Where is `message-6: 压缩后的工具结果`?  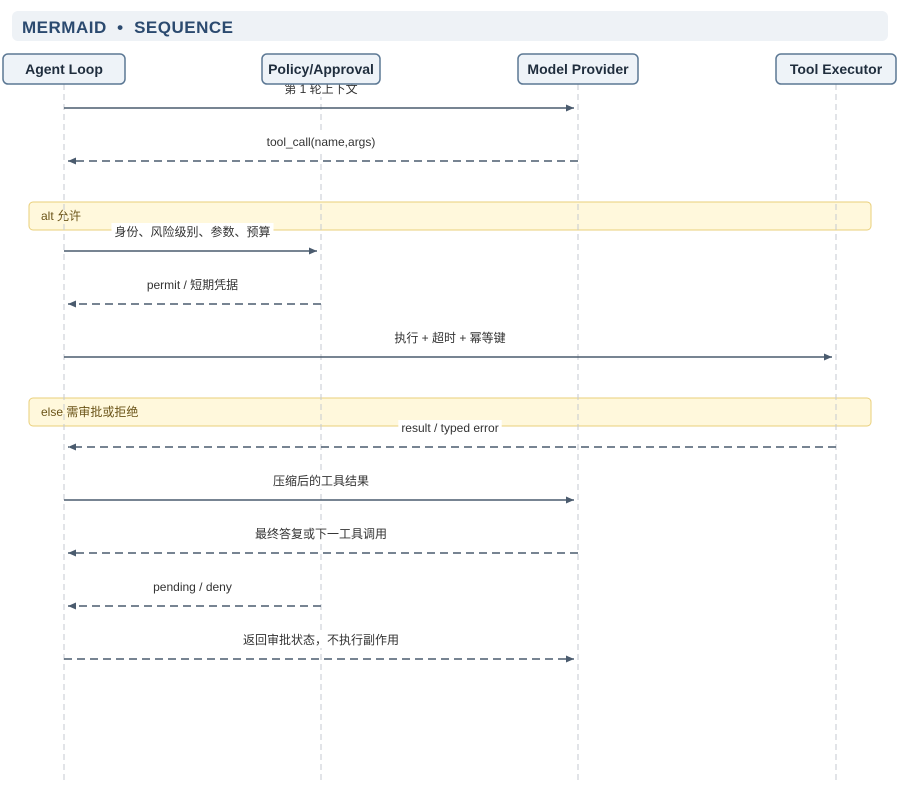
message-6: 压缩后的工具结果 is located at coordinates (319, 488).